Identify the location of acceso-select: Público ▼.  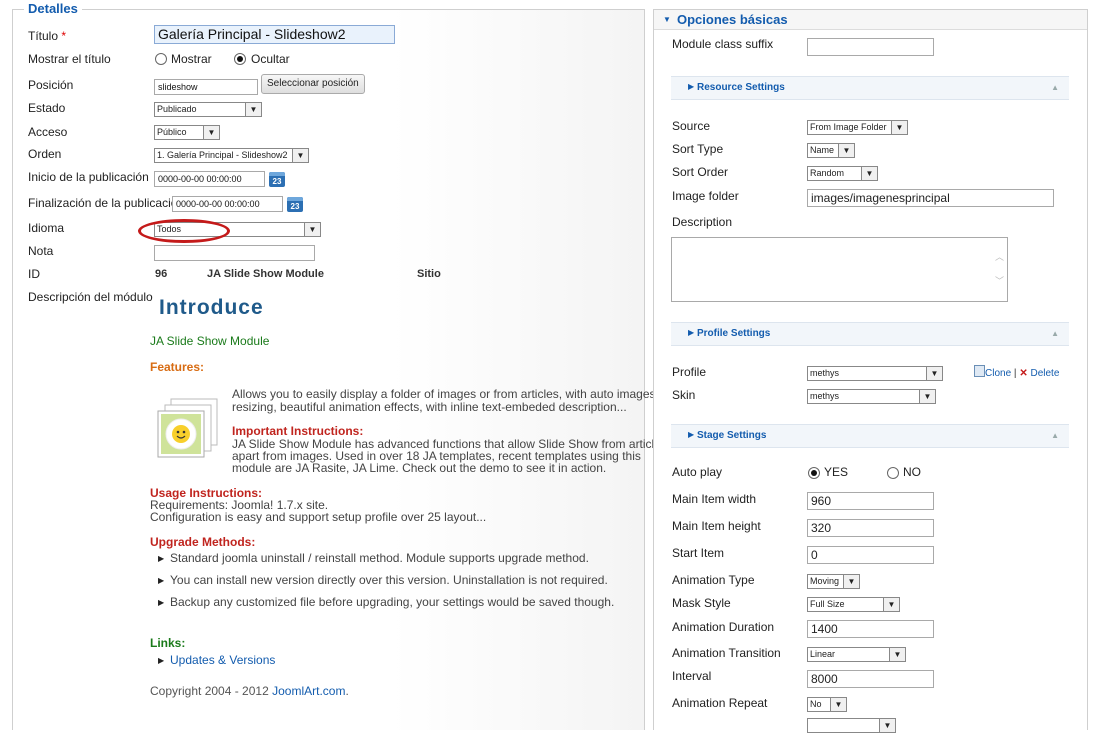
(187, 132).